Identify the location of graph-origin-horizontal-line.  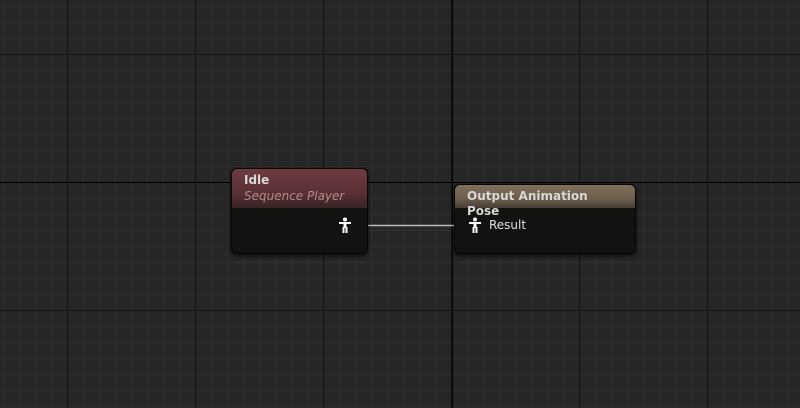
(400, 182).